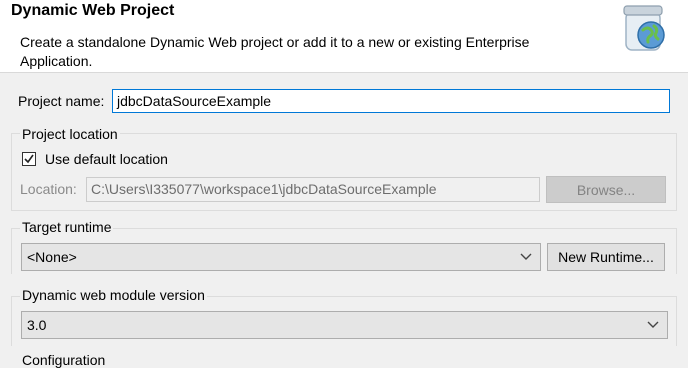 This screenshot has height=368, width=688. Describe the element at coordinates (64, 360) in the screenshot. I see `configuration-group-label: Configuration` at that location.